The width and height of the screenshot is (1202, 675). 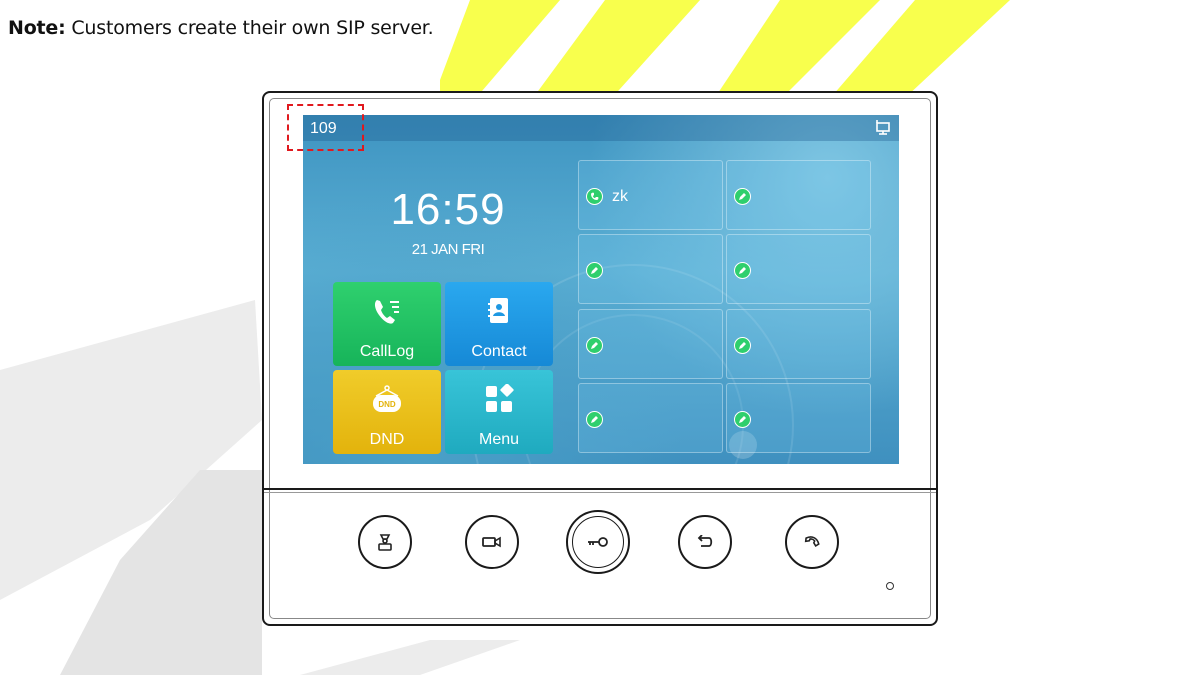 I want to click on dnd-label: DND, so click(x=387, y=439).